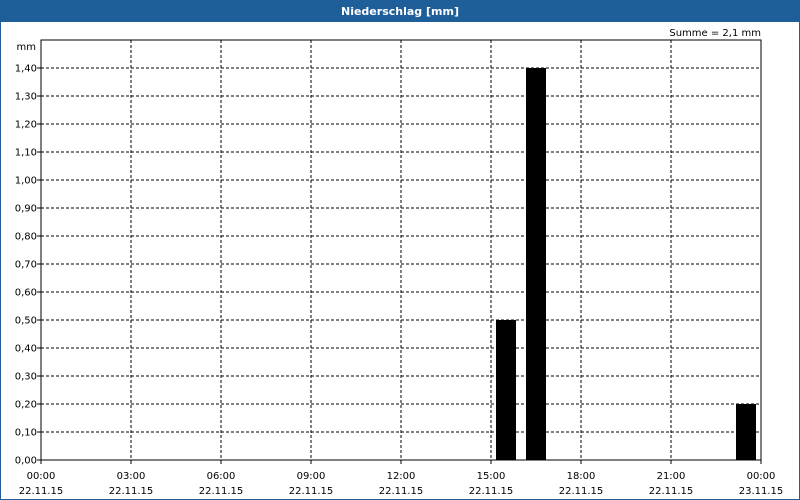  What do you see at coordinates (26, 69) in the screenshot?
I see `y-tick-label: 1,40` at bounding box center [26, 69].